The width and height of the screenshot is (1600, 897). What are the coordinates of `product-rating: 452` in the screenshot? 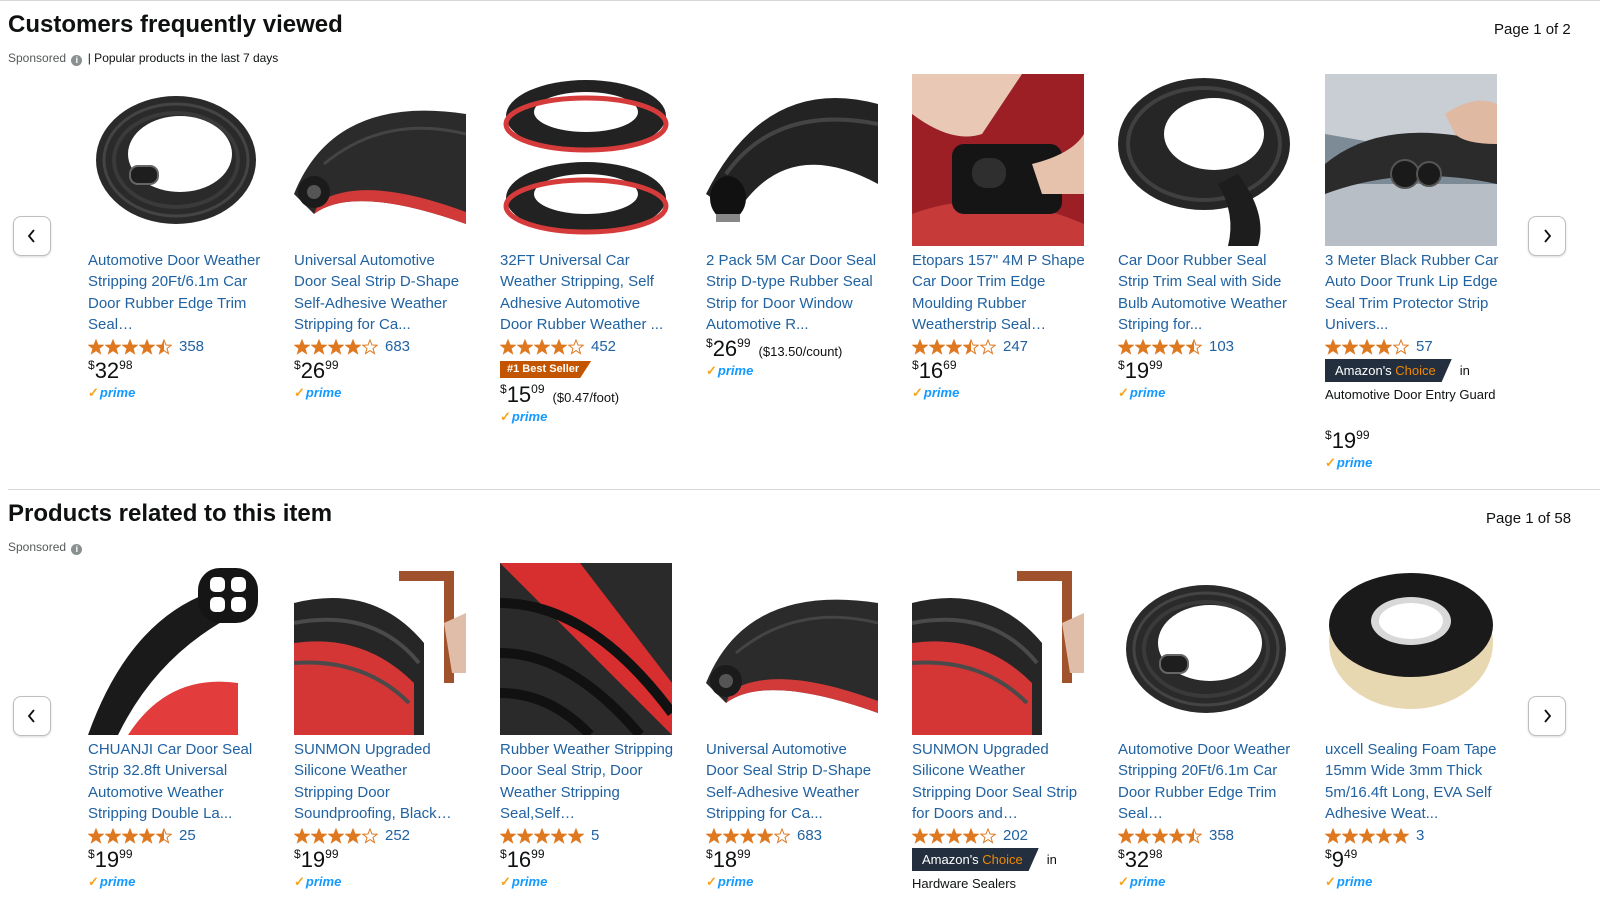 It's located at (558, 346).